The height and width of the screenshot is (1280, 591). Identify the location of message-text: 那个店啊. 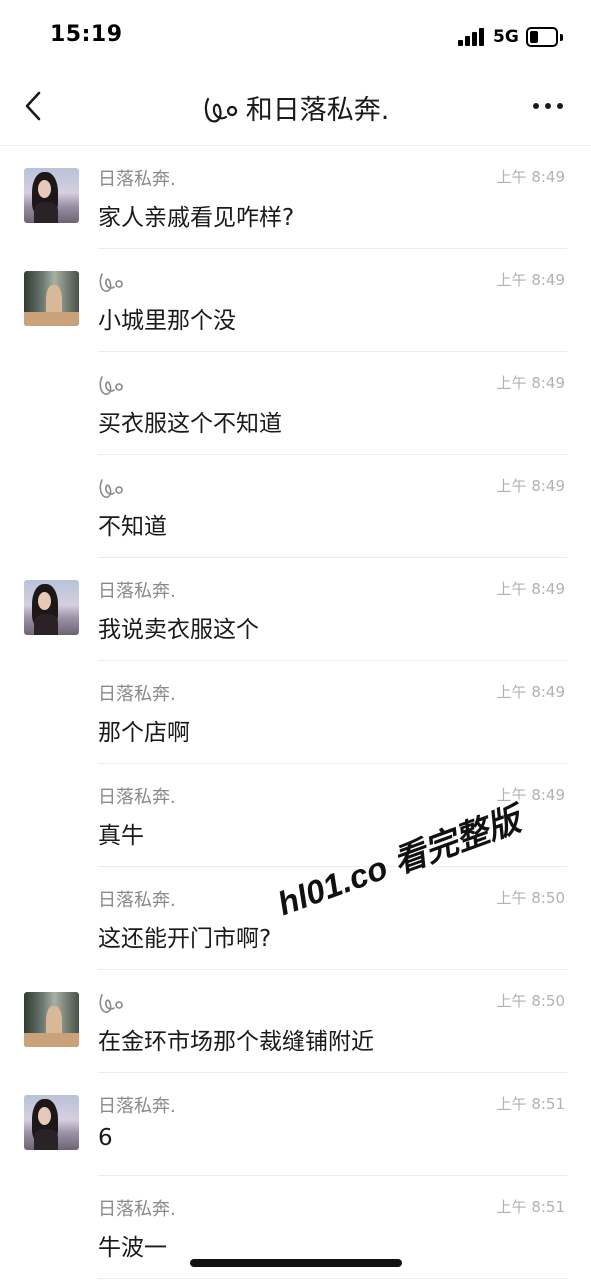
(144, 730).